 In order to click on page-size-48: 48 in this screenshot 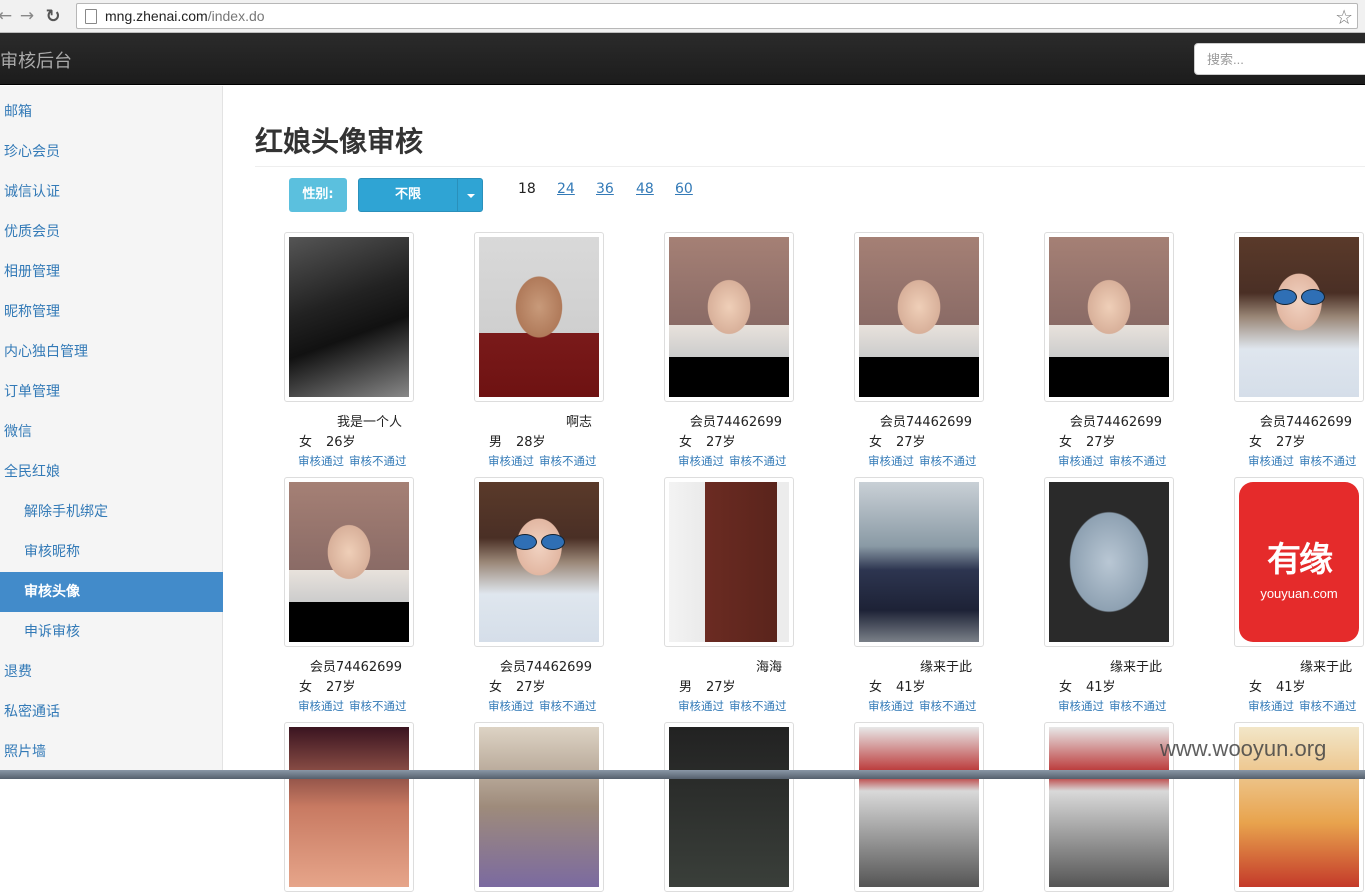, I will do `click(645, 189)`.